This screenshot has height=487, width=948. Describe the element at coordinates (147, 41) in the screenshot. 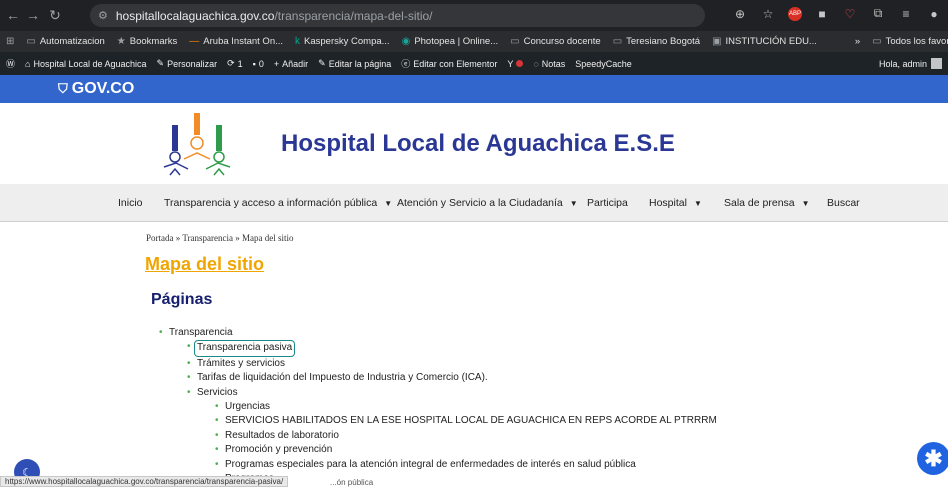

I see `bookmark-item: ★ Bookmarks` at that location.